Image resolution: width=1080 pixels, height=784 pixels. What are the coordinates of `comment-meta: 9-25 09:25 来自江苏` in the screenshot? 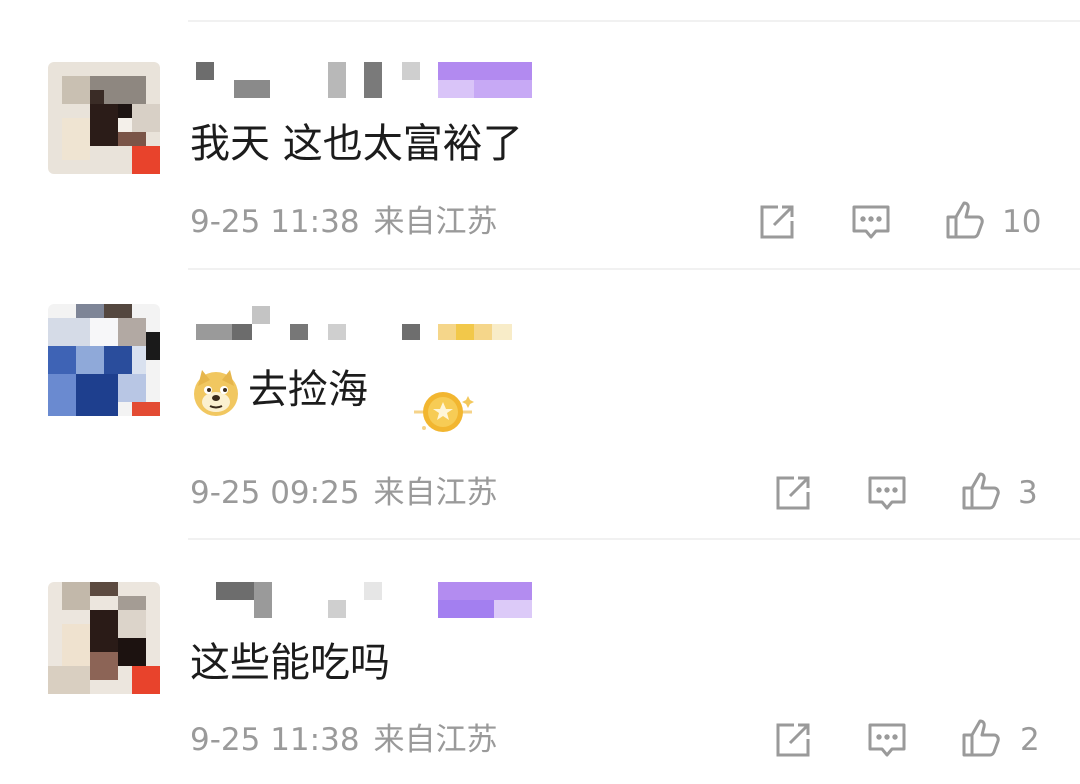 It's located at (344, 493).